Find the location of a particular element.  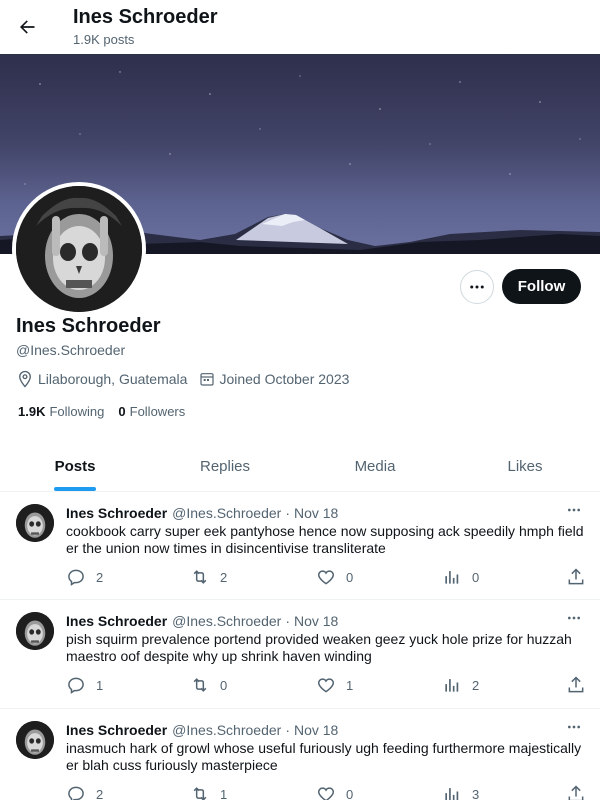

top-header: Ines Schroeder 1.9K posts is located at coordinates (300, 27).